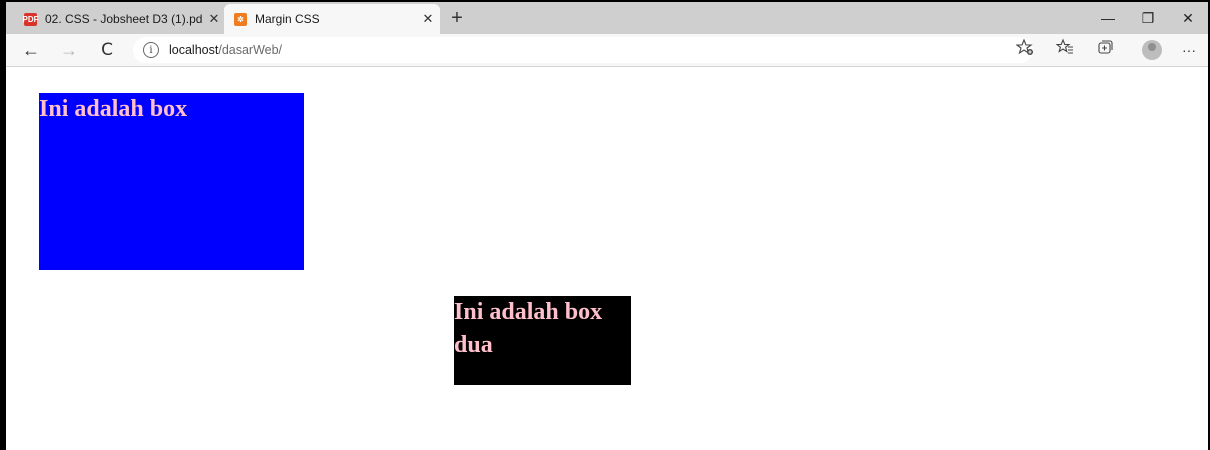  What do you see at coordinates (1065, 50) in the screenshot?
I see `favorites-icon` at bounding box center [1065, 50].